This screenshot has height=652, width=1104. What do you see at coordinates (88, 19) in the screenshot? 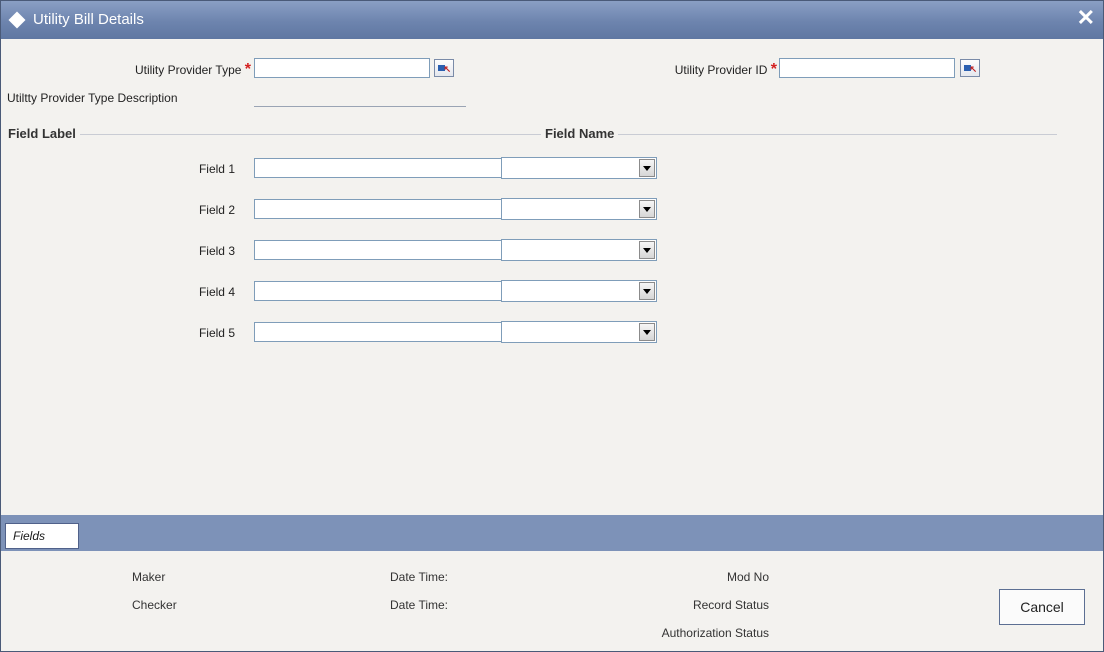
I see `window-title: Utility Bill Details` at bounding box center [88, 19].